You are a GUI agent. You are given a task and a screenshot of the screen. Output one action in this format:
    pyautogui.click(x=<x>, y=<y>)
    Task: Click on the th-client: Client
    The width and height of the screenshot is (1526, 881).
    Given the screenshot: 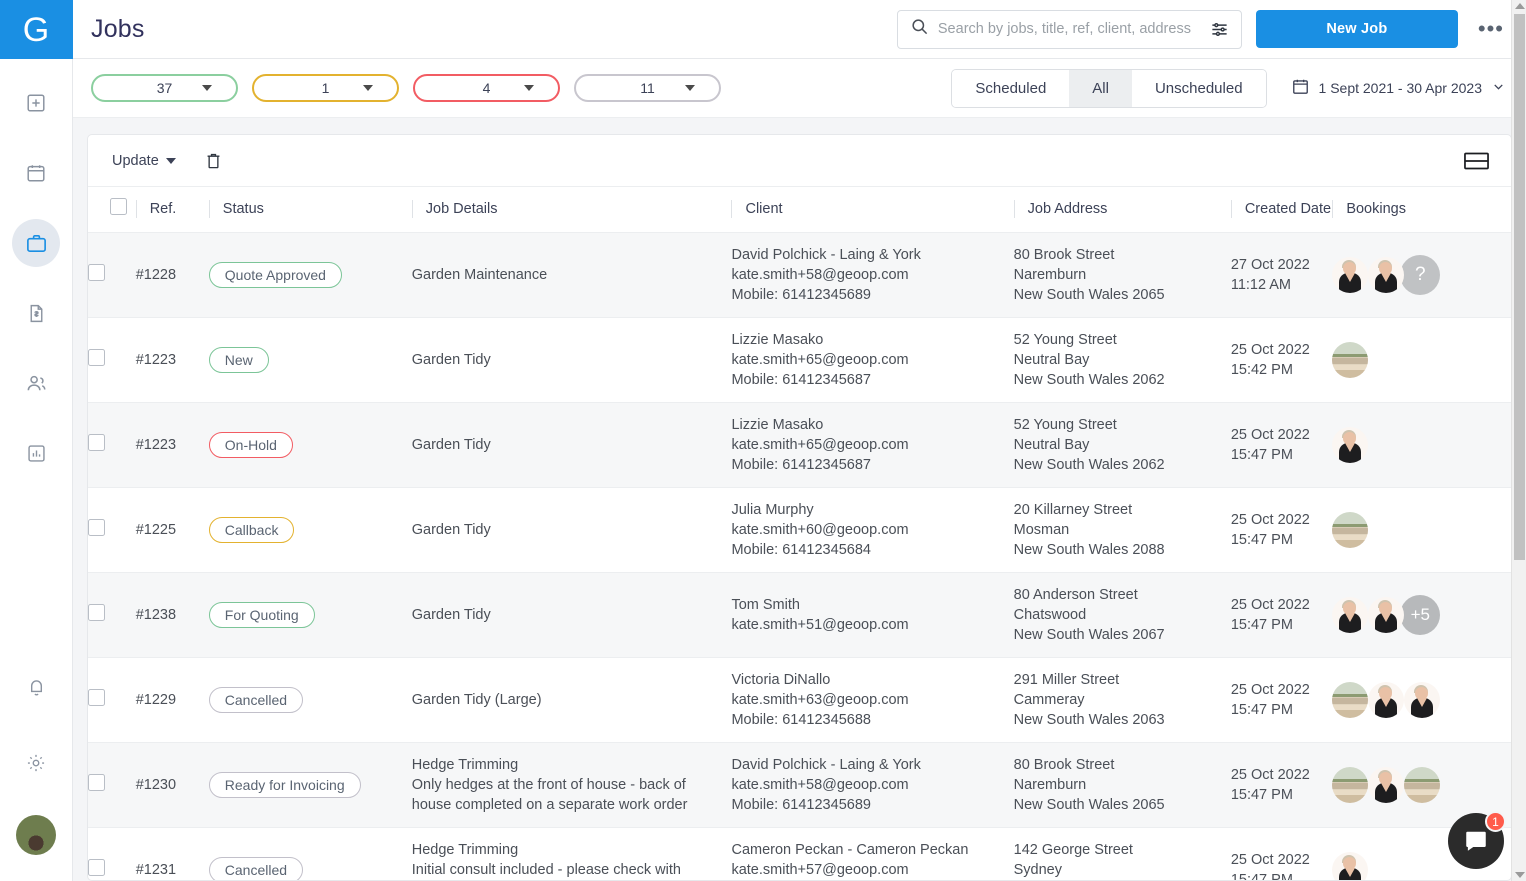 What is the action you would take?
    pyautogui.click(x=872, y=210)
    